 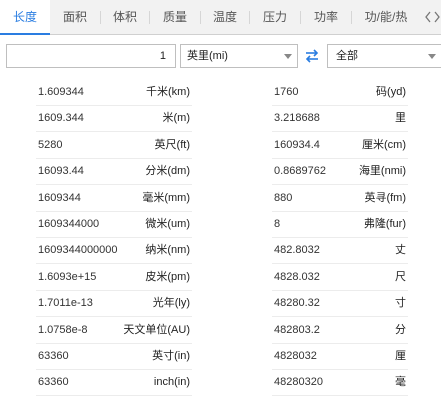 I want to click on result-unit: 光年(ly), so click(x=171, y=303).